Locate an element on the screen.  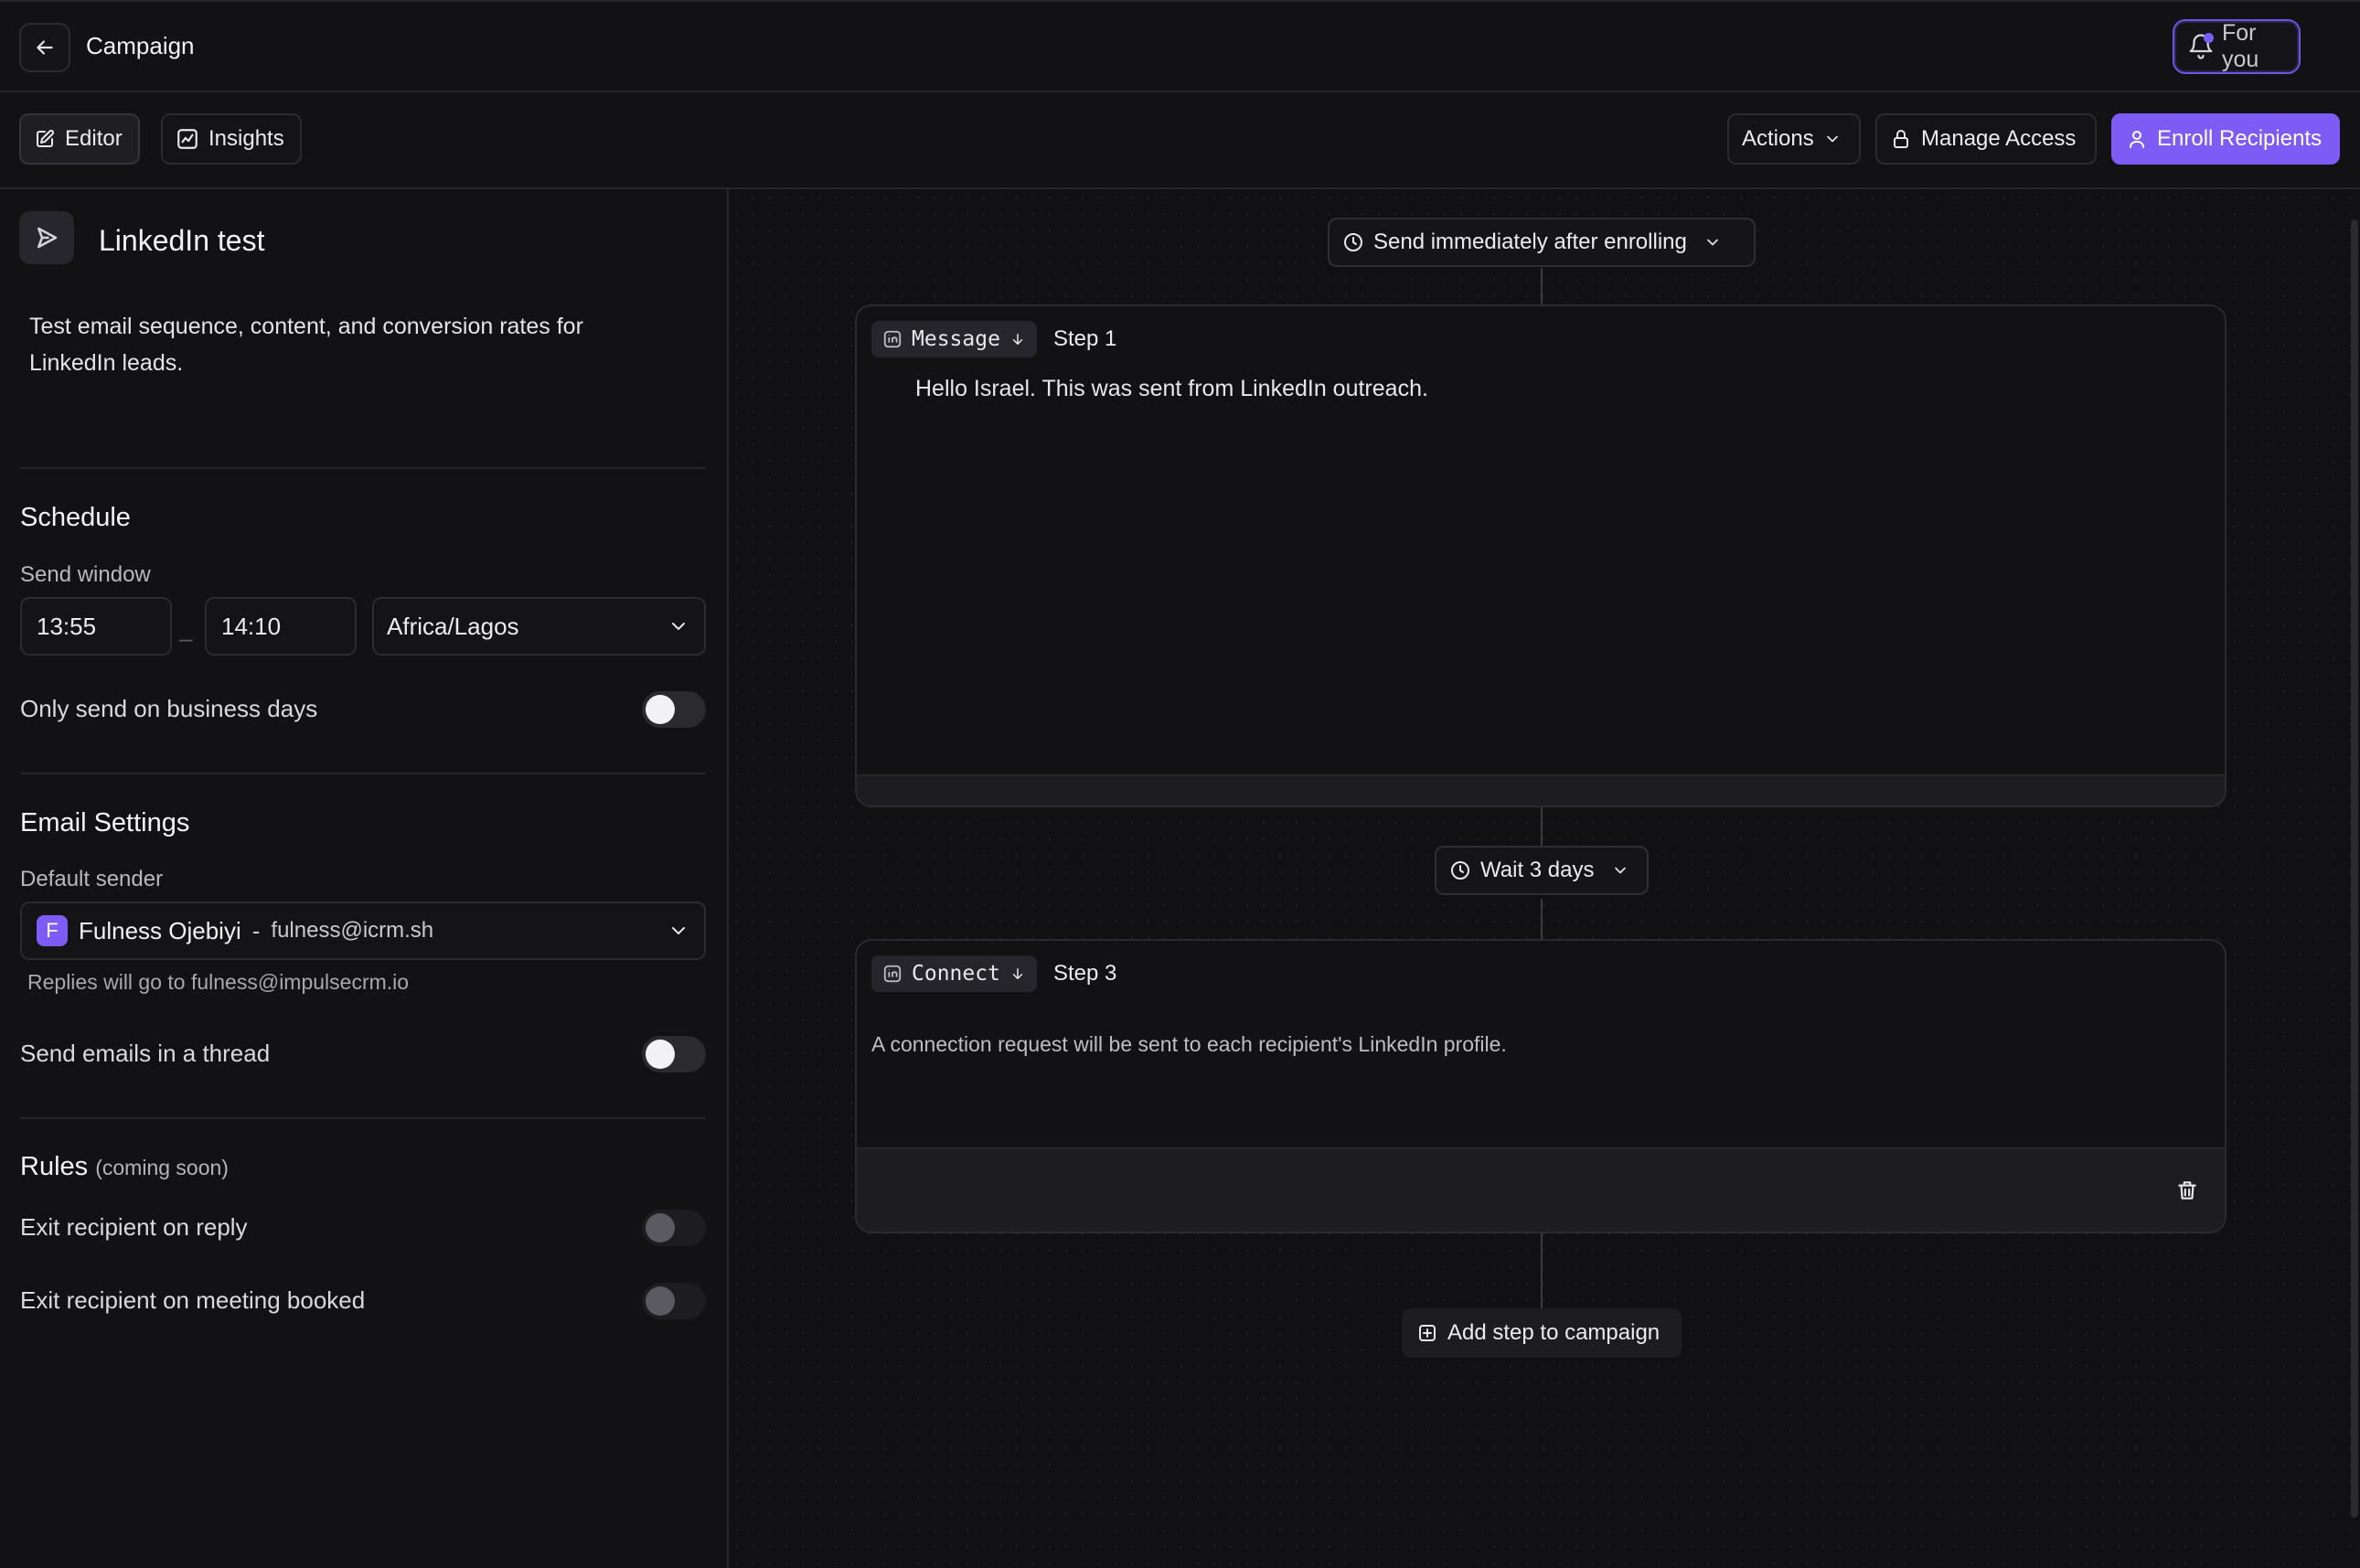
thread-label: Send emails in a thread is located at coordinates (145, 1053).